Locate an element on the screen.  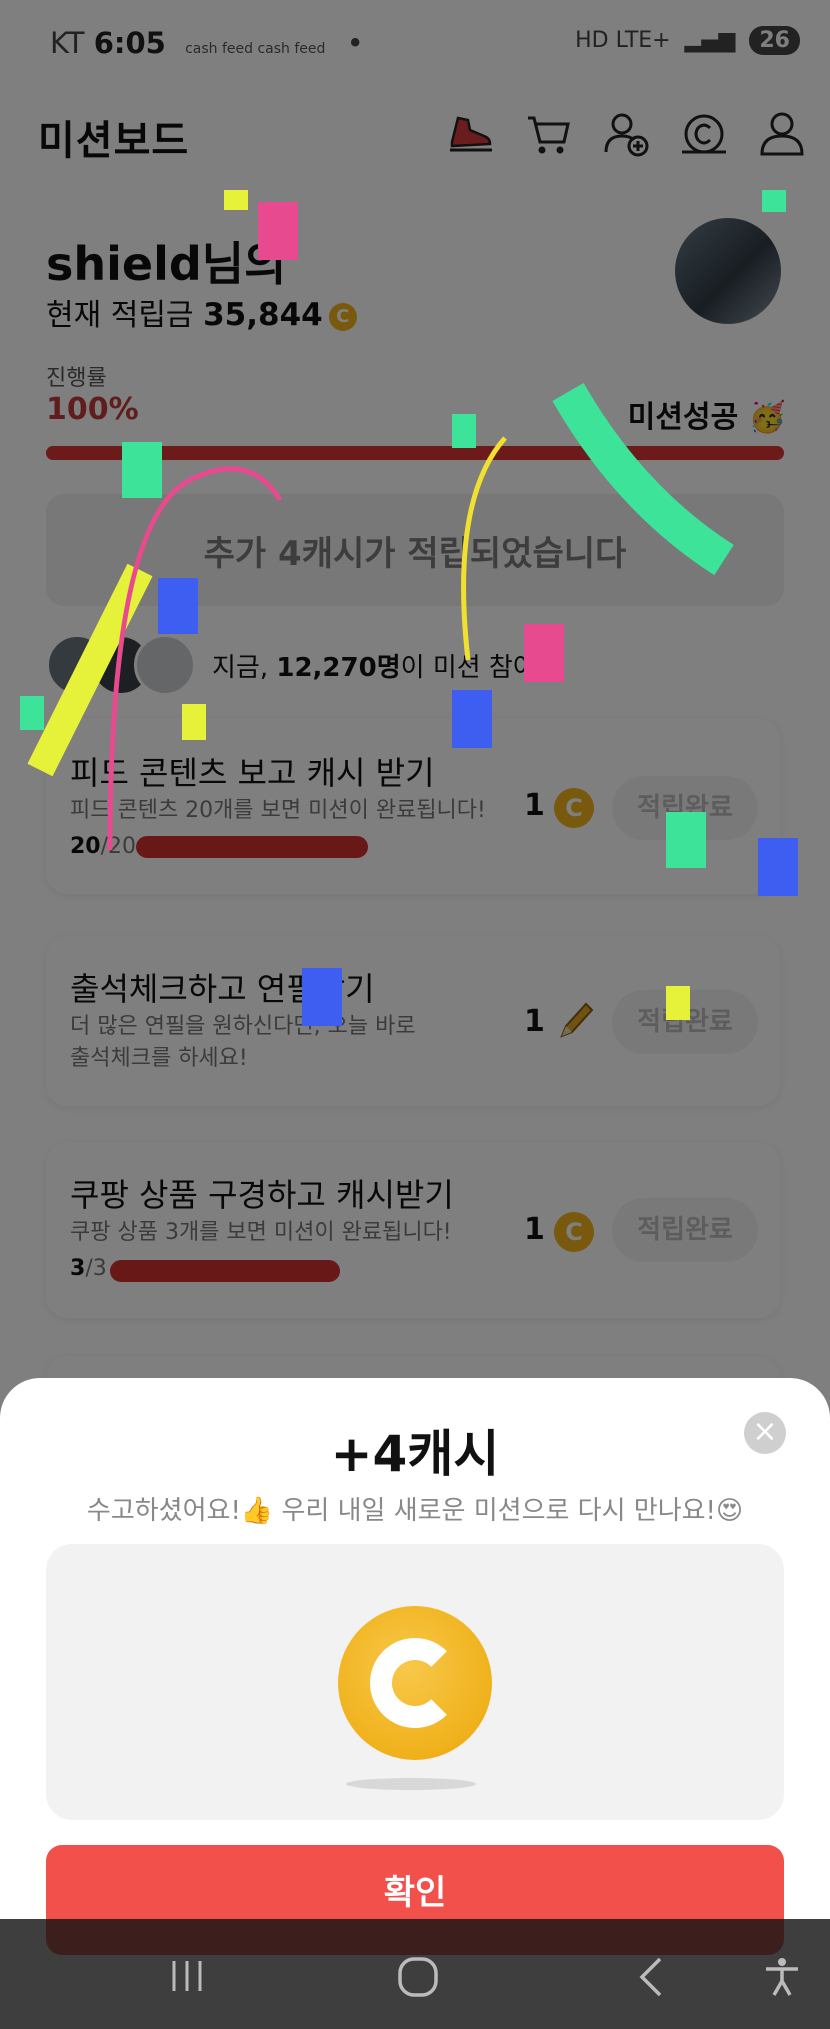
system-navbar is located at coordinates (415, 1974).